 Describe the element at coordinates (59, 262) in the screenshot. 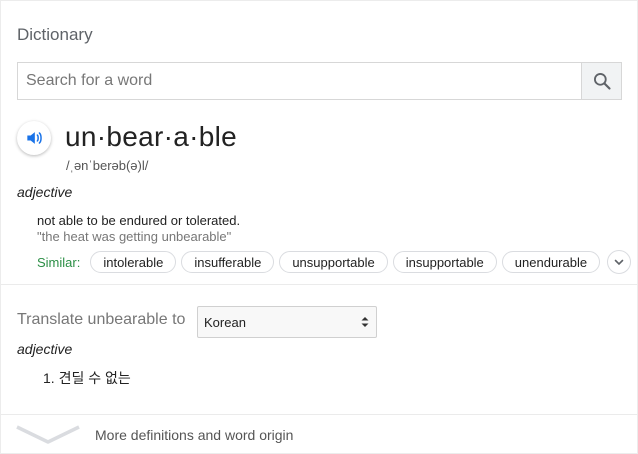

I see `similar-label: Similar:` at that location.